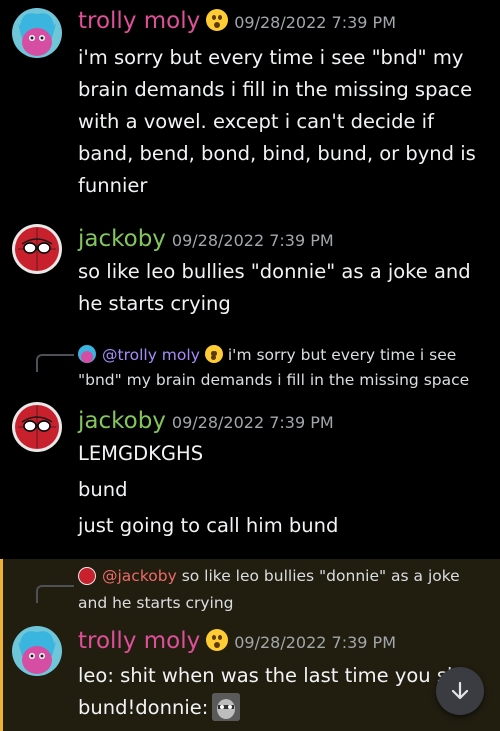 This screenshot has height=731, width=500. I want to click on message-line: bund, so click(103, 489).